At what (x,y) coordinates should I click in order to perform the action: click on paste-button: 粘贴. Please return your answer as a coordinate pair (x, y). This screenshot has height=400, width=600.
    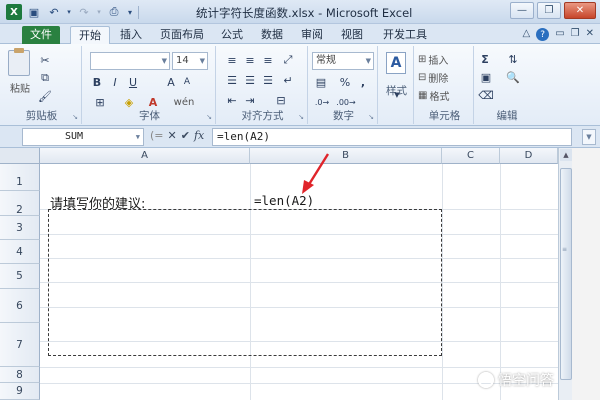
    Looking at the image, I should click on (20, 87).